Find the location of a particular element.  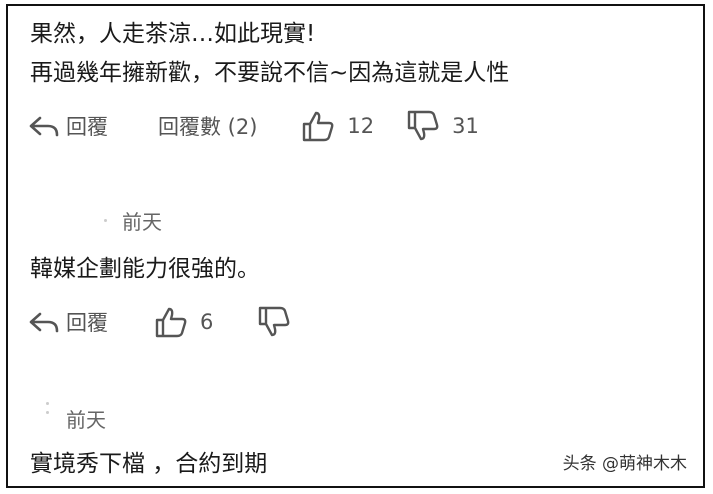

comment-2-actions: 回覆 6 is located at coordinates (159, 322).